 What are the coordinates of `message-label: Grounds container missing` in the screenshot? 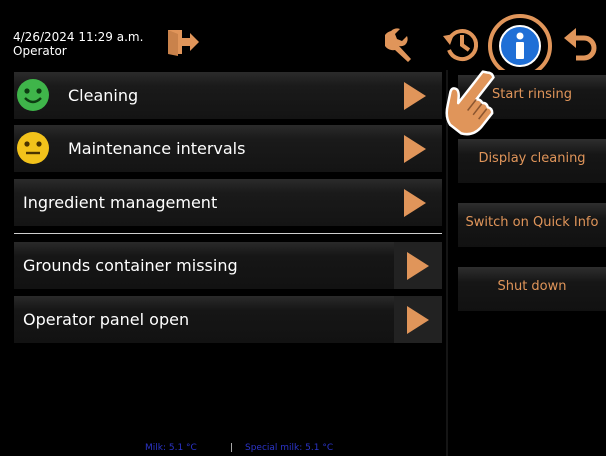 It's located at (130, 265).